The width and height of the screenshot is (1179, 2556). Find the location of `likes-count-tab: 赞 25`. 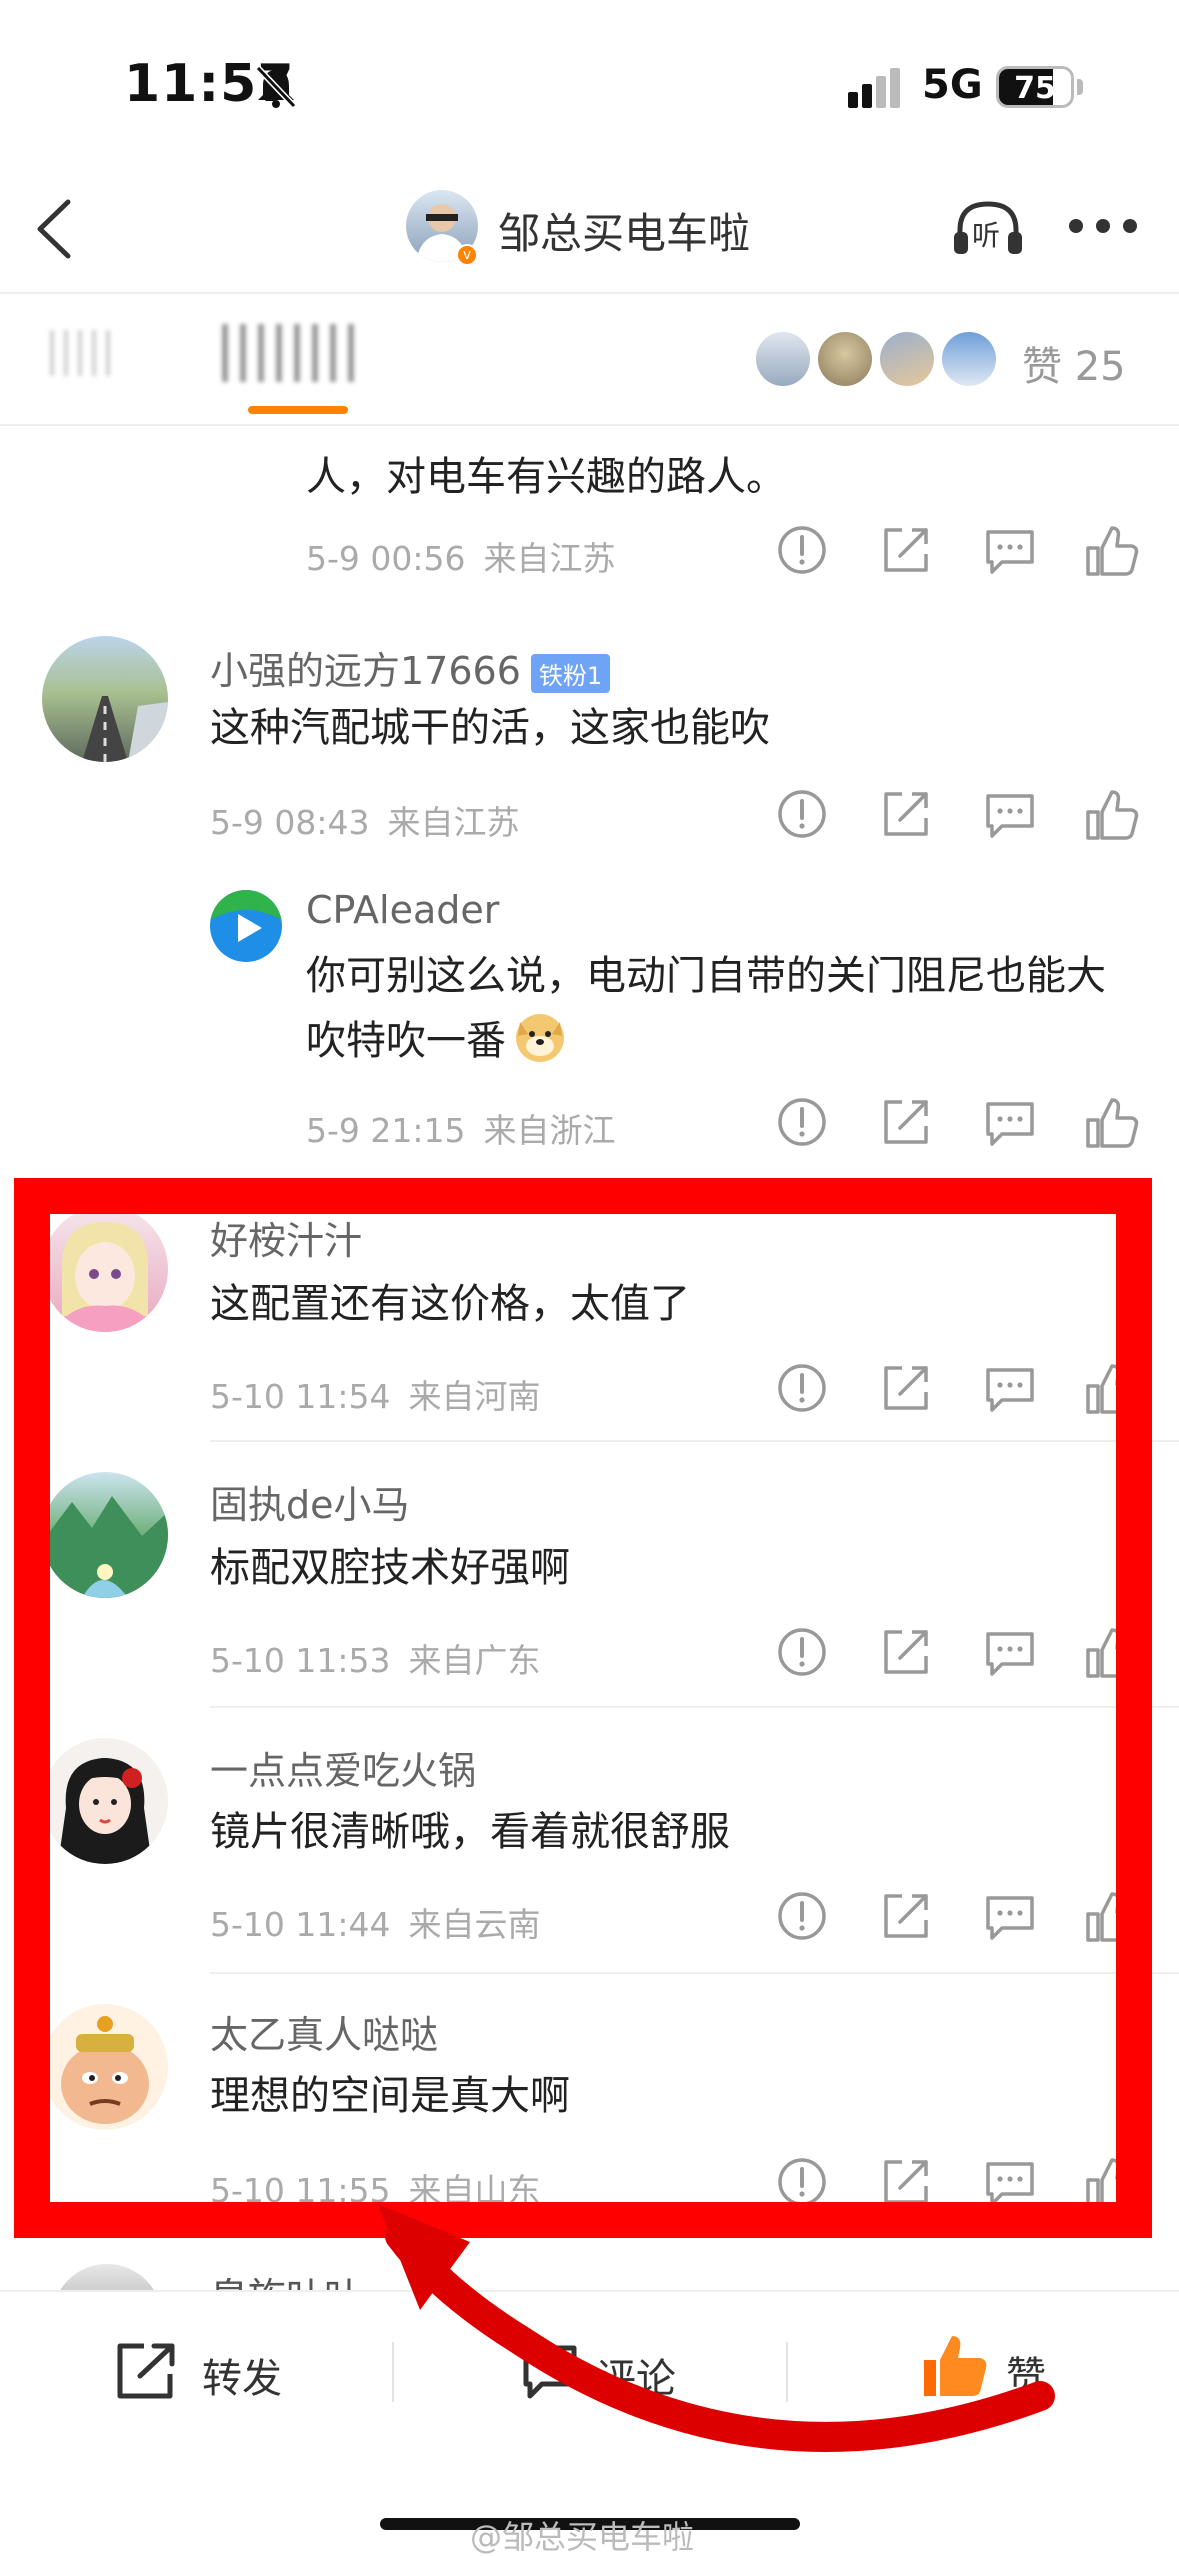

likes-count-tab: 赞 25 is located at coordinates (1074, 363).